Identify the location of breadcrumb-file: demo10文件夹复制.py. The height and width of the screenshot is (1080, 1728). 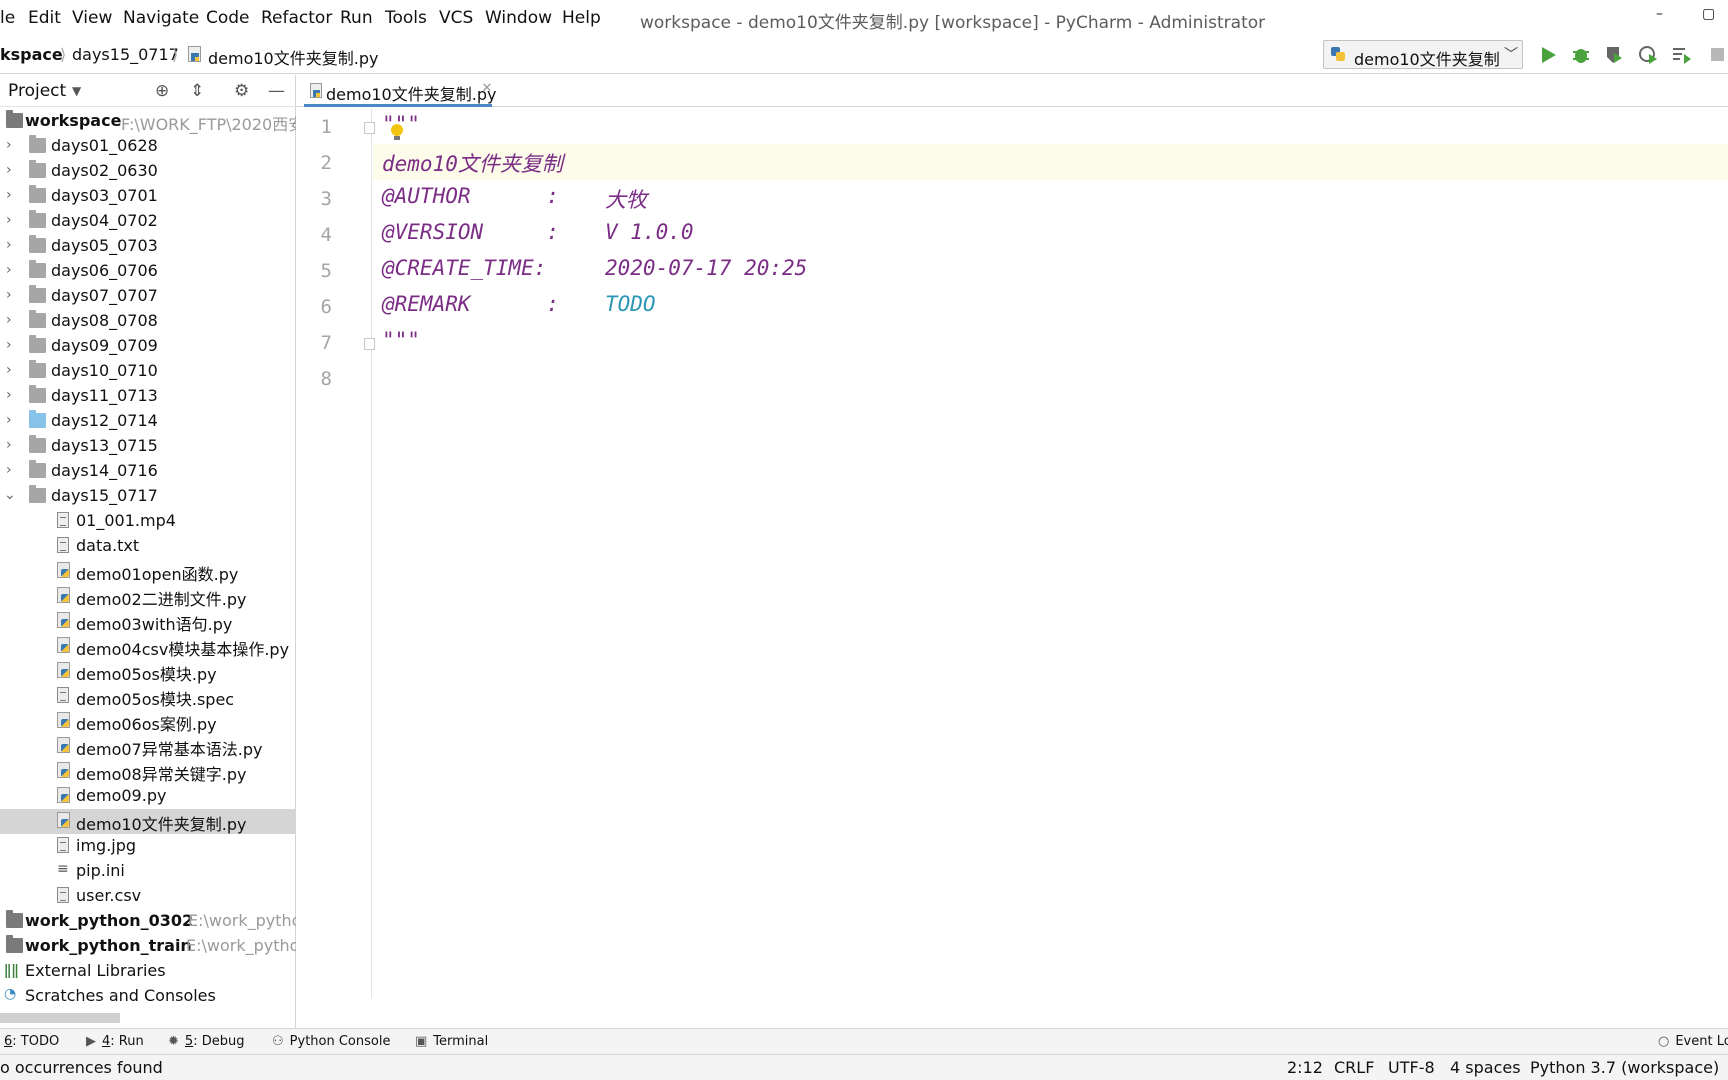
(293, 57).